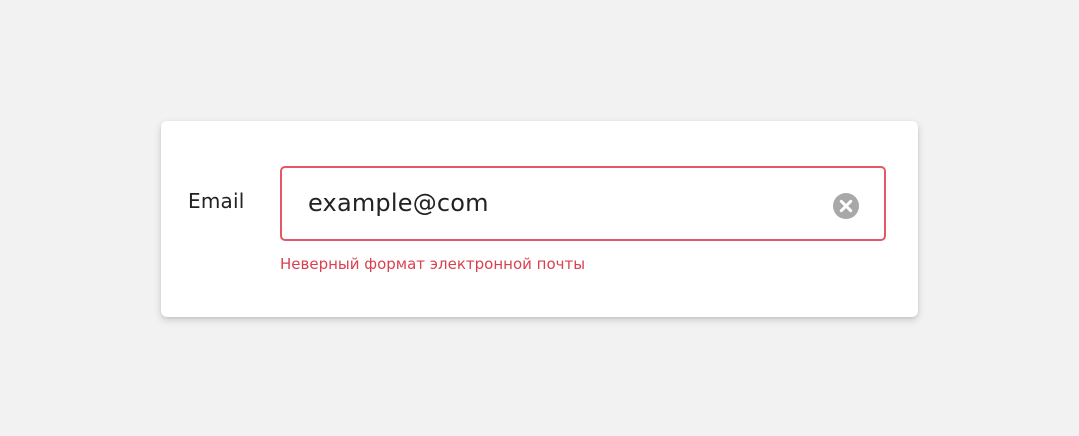 Image resolution: width=1079 pixels, height=436 pixels. Describe the element at coordinates (583, 203) in the screenshot. I see `email-field: example@com` at that location.